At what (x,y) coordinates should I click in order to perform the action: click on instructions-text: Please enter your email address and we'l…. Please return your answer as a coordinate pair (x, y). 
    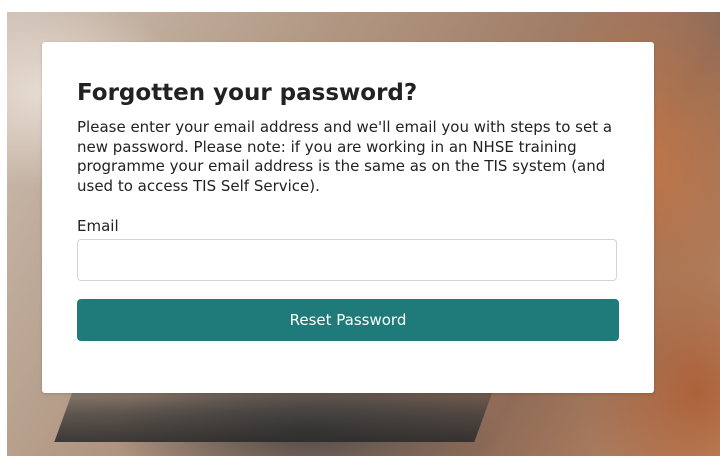
    Looking at the image, I should click on (345, 156).